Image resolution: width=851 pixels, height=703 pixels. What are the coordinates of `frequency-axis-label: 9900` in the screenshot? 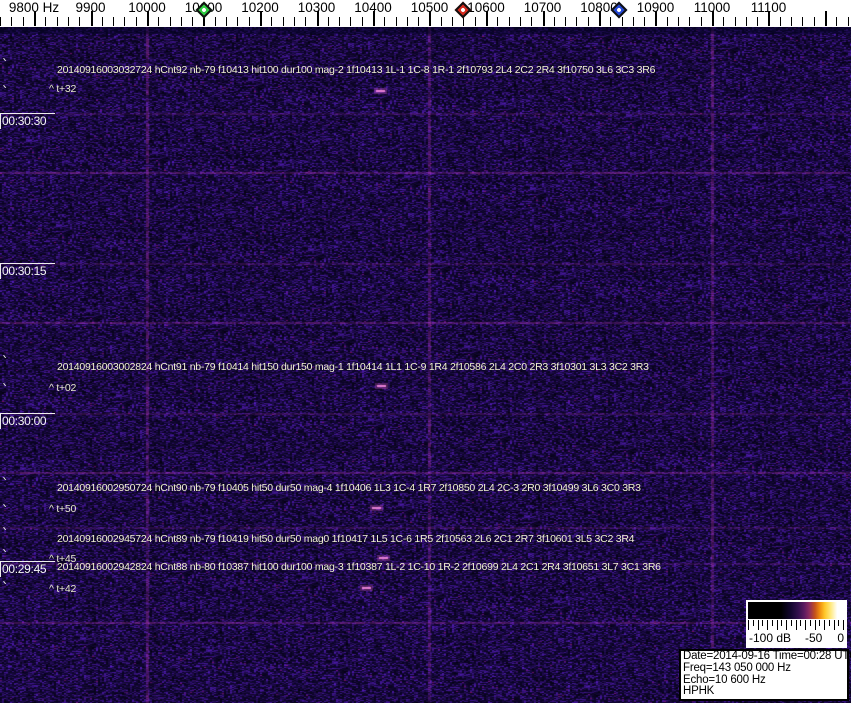 It's located at (90, 7).